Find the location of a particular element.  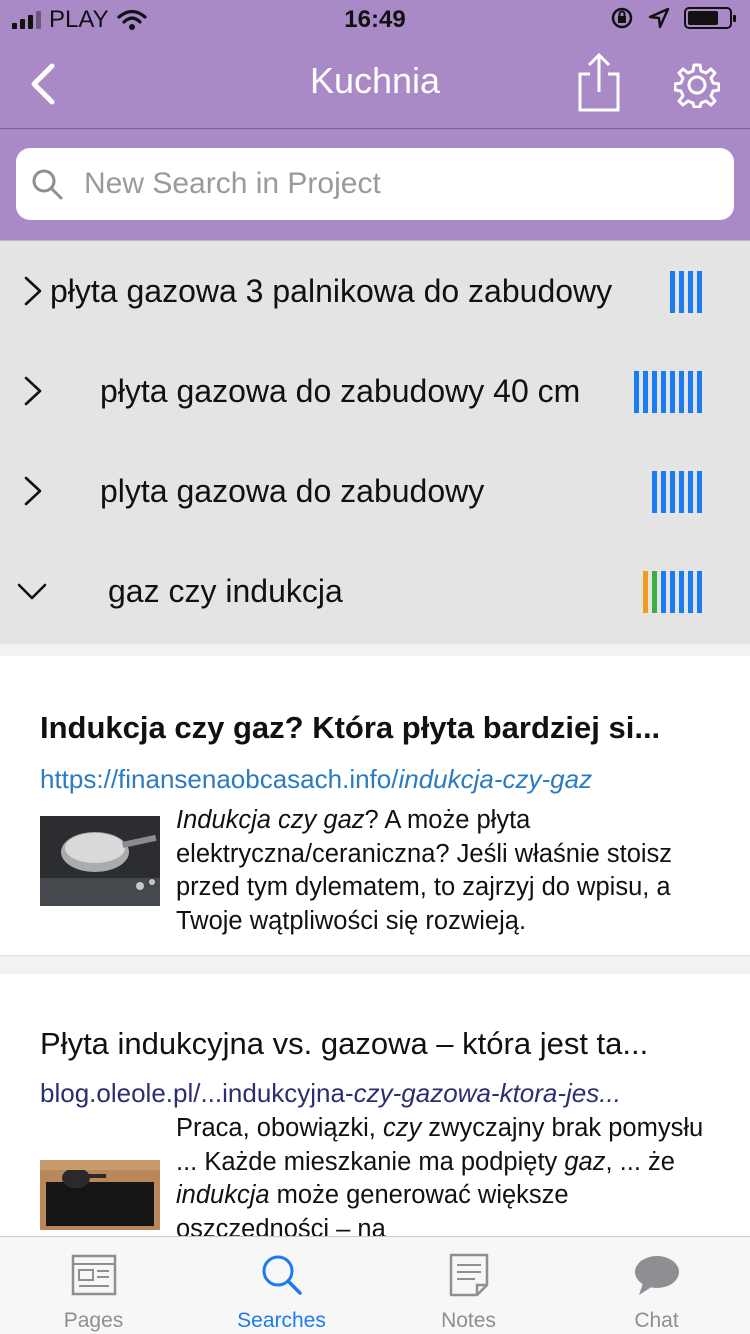

status-icons is located at coordinates (673, 18).